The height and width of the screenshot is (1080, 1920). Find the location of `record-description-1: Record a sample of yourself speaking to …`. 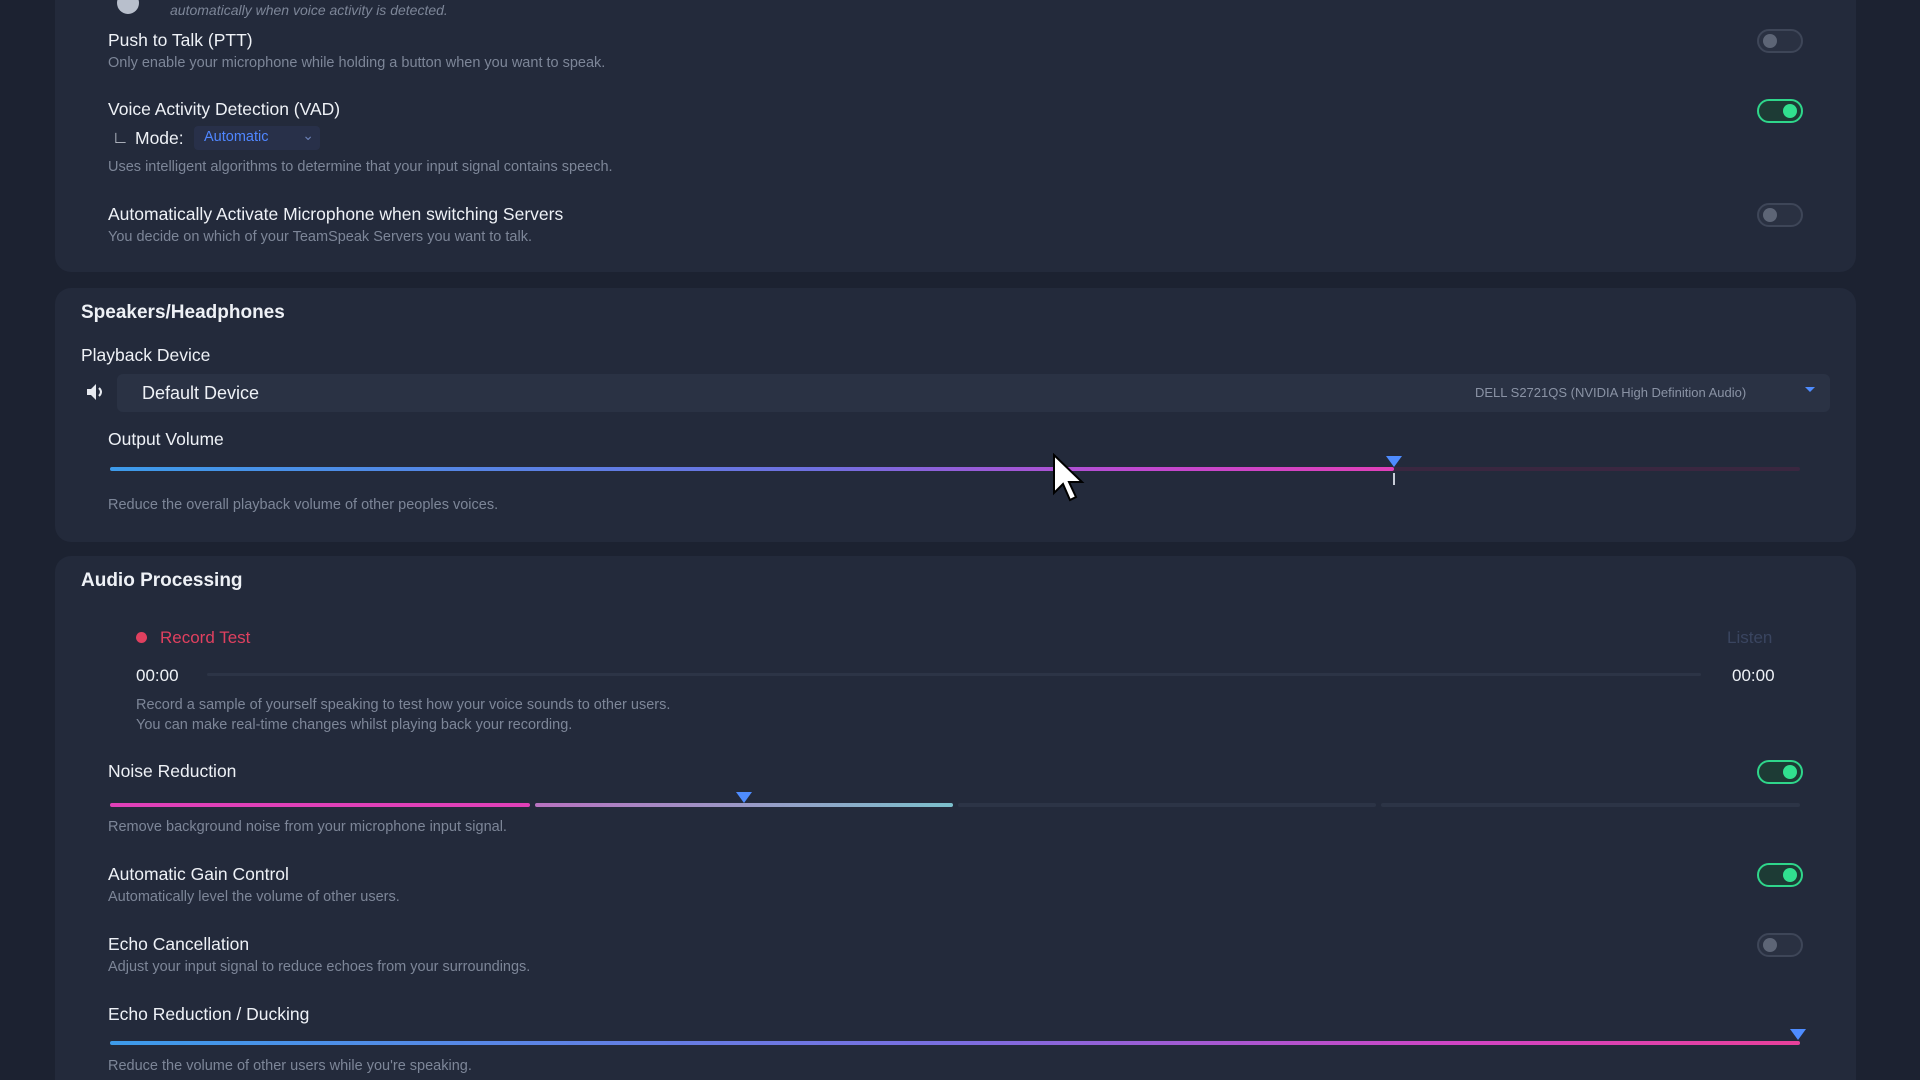

record-description-1: Record a sample of yourself speaking to … is located at coordinates (403, 705).